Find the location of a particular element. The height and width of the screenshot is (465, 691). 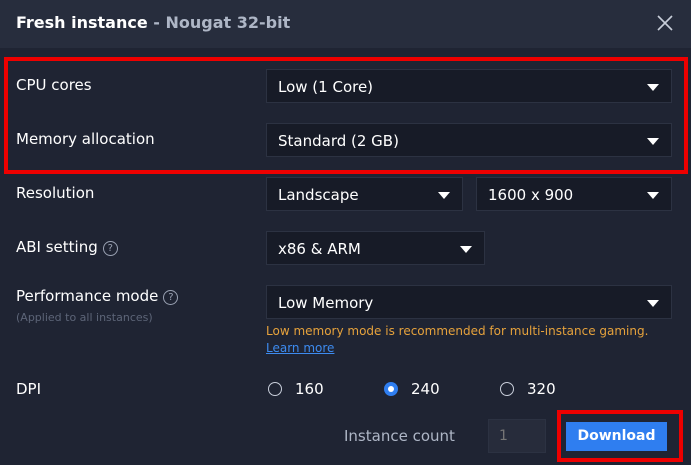

dialog-titlebar: Fresh instance - Nougat 32-bit is located at coordinates (345, 24).